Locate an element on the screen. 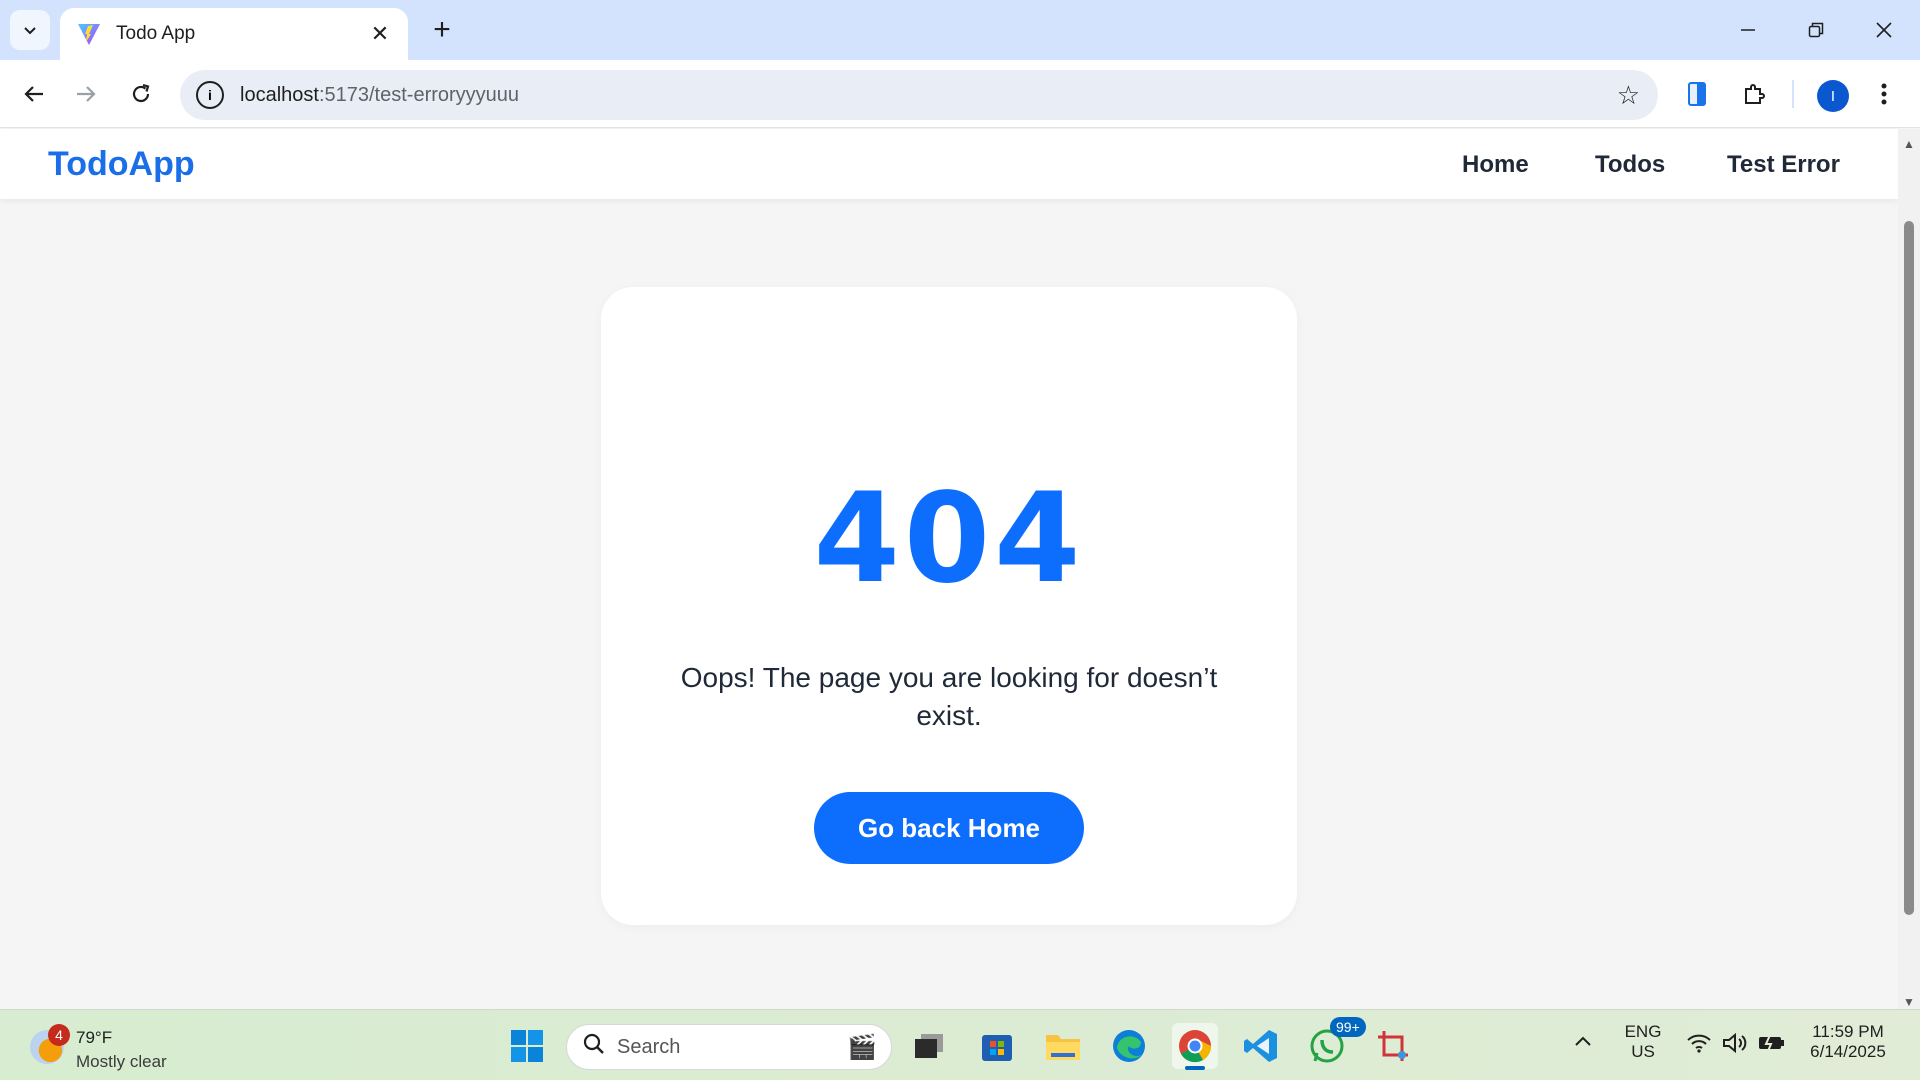 The image size is (1920, 1080). bookmark-star-icon: ☆ is located at coordinates (1628, 95).